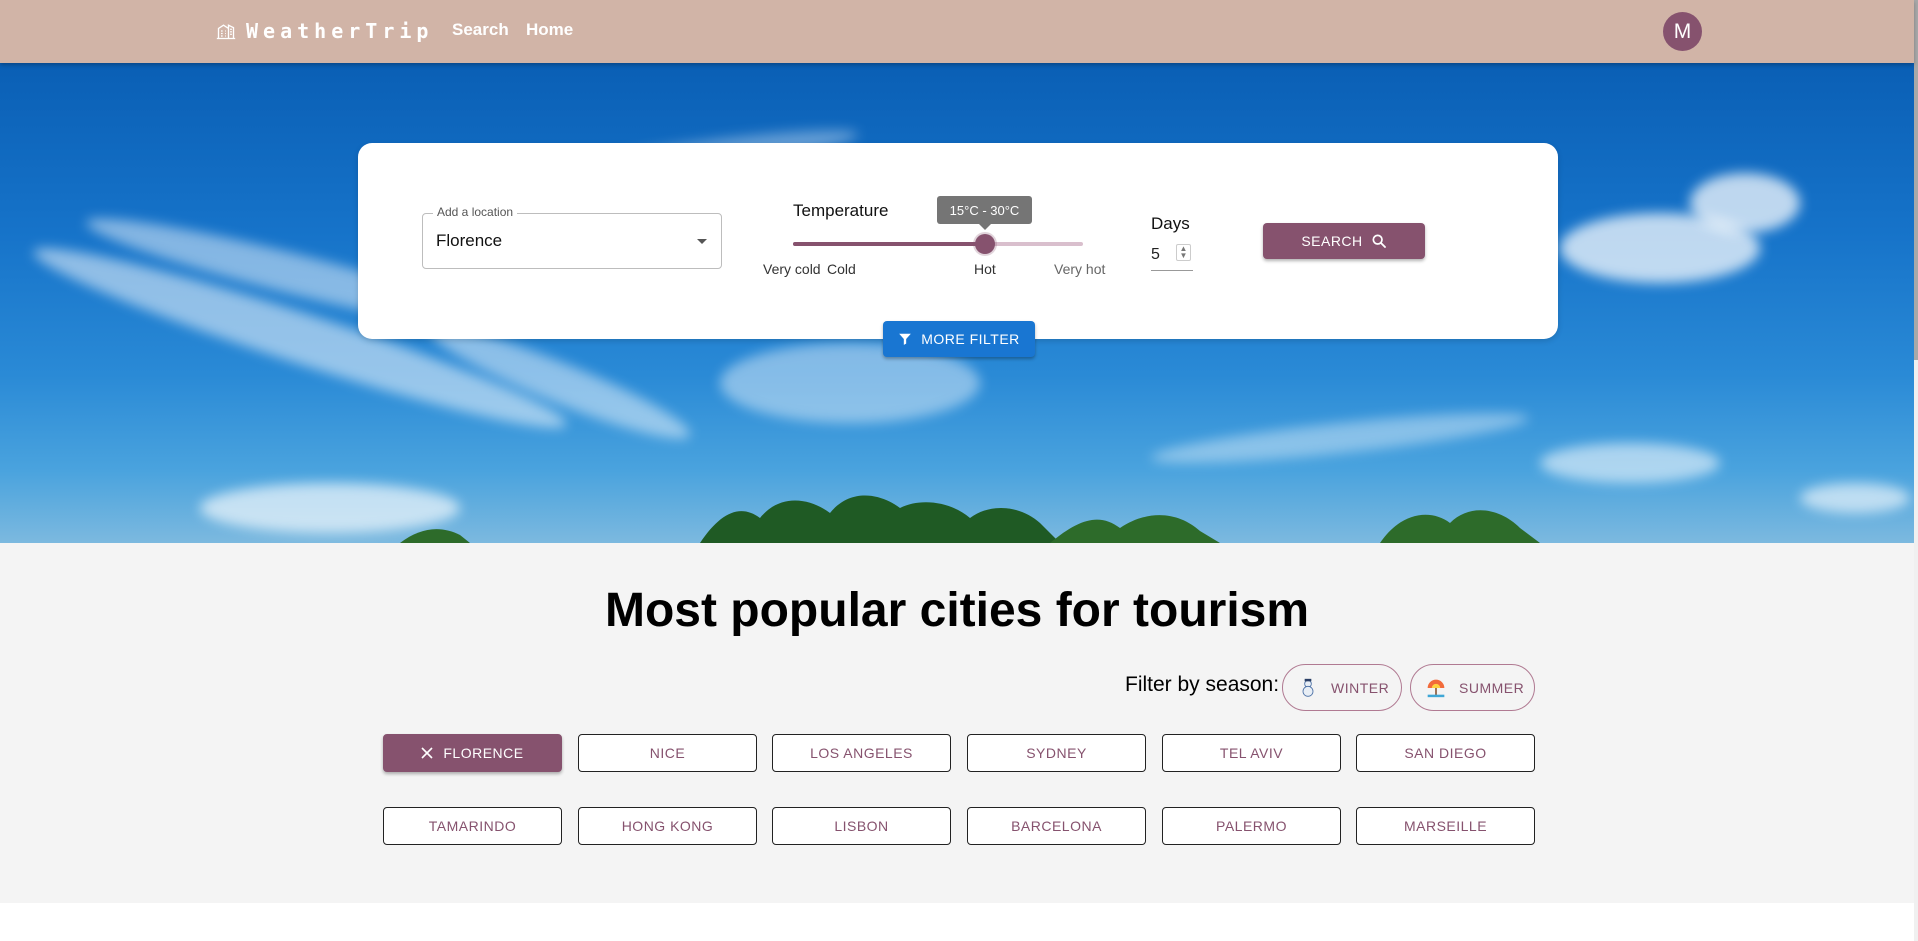 Image resolution: width=1918 pixels, height=941 pixels. I want to click on season-winter-button: WINTER, so click(1342, 687).